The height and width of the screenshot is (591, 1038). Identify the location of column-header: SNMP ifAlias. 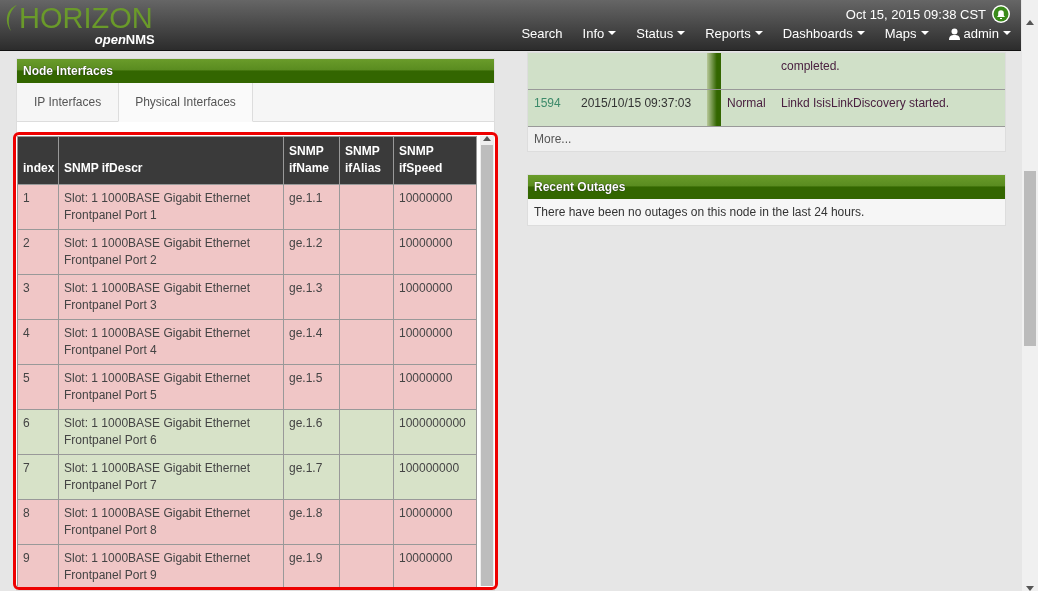
(366, 160).